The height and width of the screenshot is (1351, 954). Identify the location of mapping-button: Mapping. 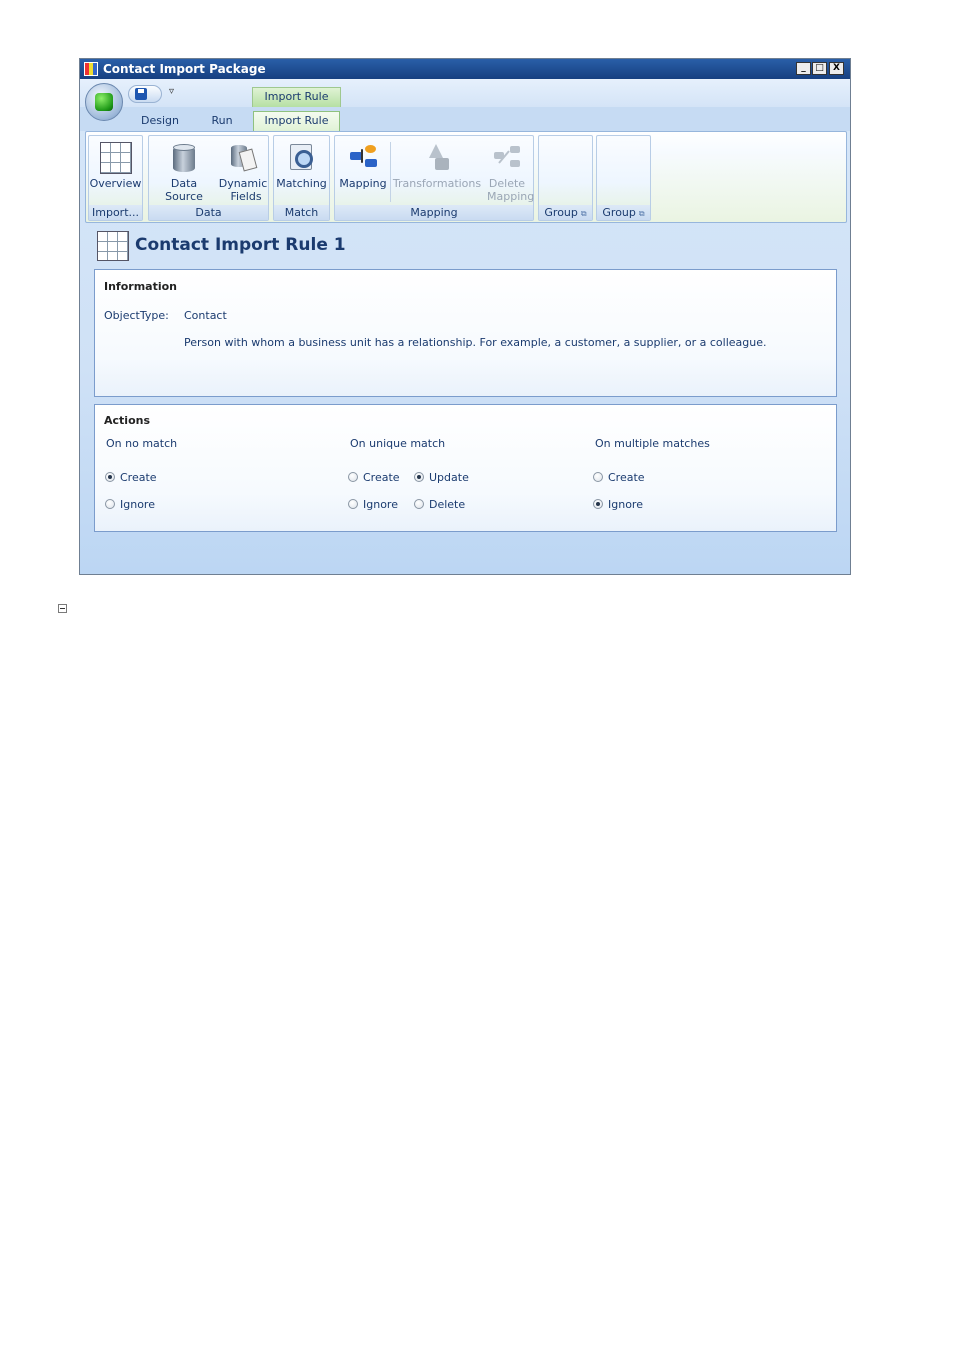
(363, 164).